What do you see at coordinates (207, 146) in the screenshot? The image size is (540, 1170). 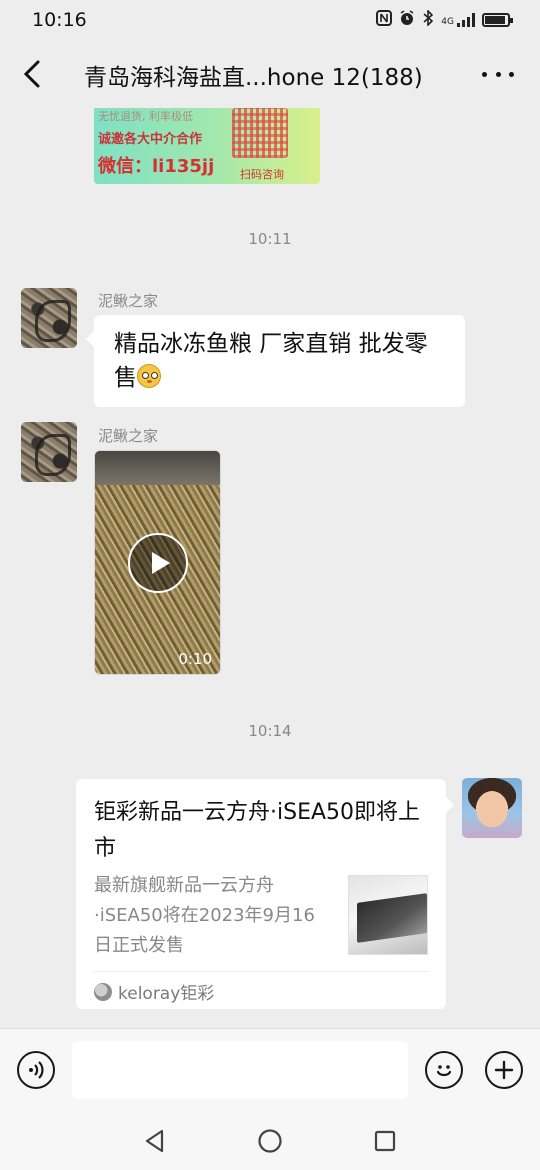 I see `image-message: 无忧退货, 利率极低 诚邀各大中介合作 微信：li135jj 扫码咨询` at bounding box center [207, 146].